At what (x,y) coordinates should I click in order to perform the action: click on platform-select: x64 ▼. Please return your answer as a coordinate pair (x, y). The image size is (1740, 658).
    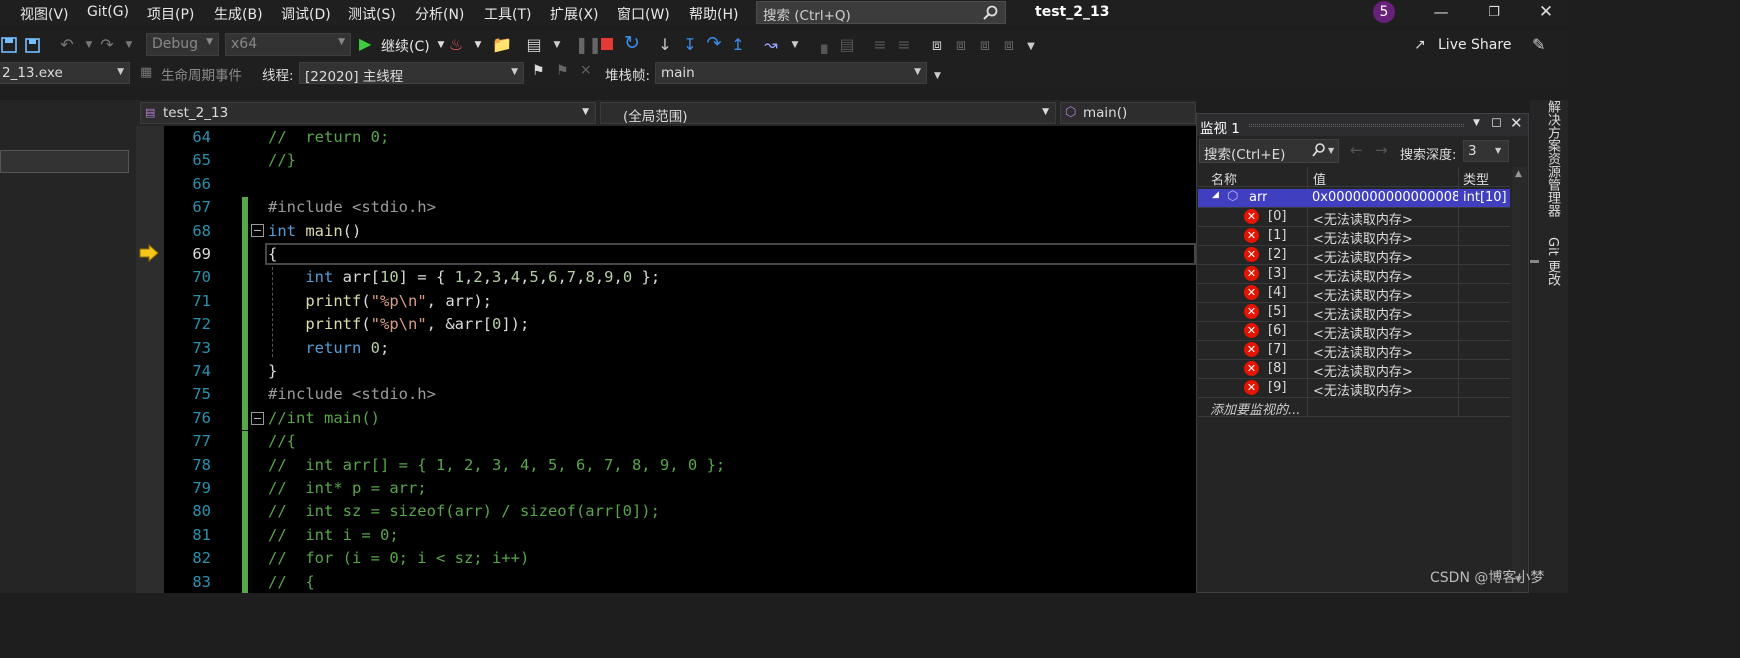
    Looking at the image, I should click on (288, 44).